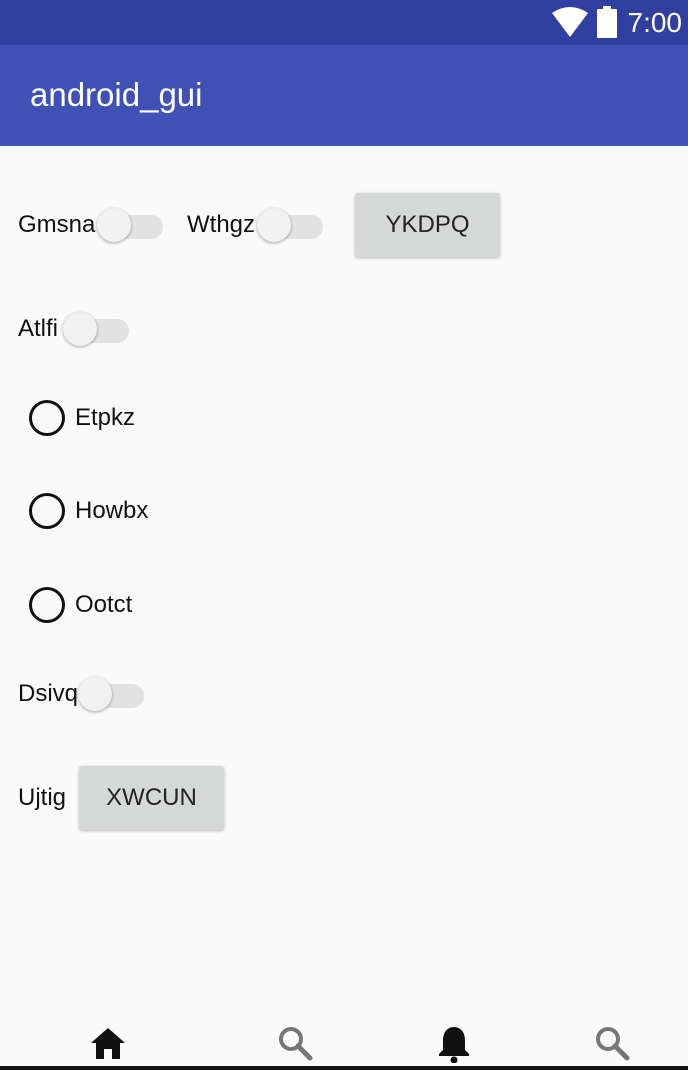 The image size is (688, 1070). I want to click on battery-icon, so click(607, 22).